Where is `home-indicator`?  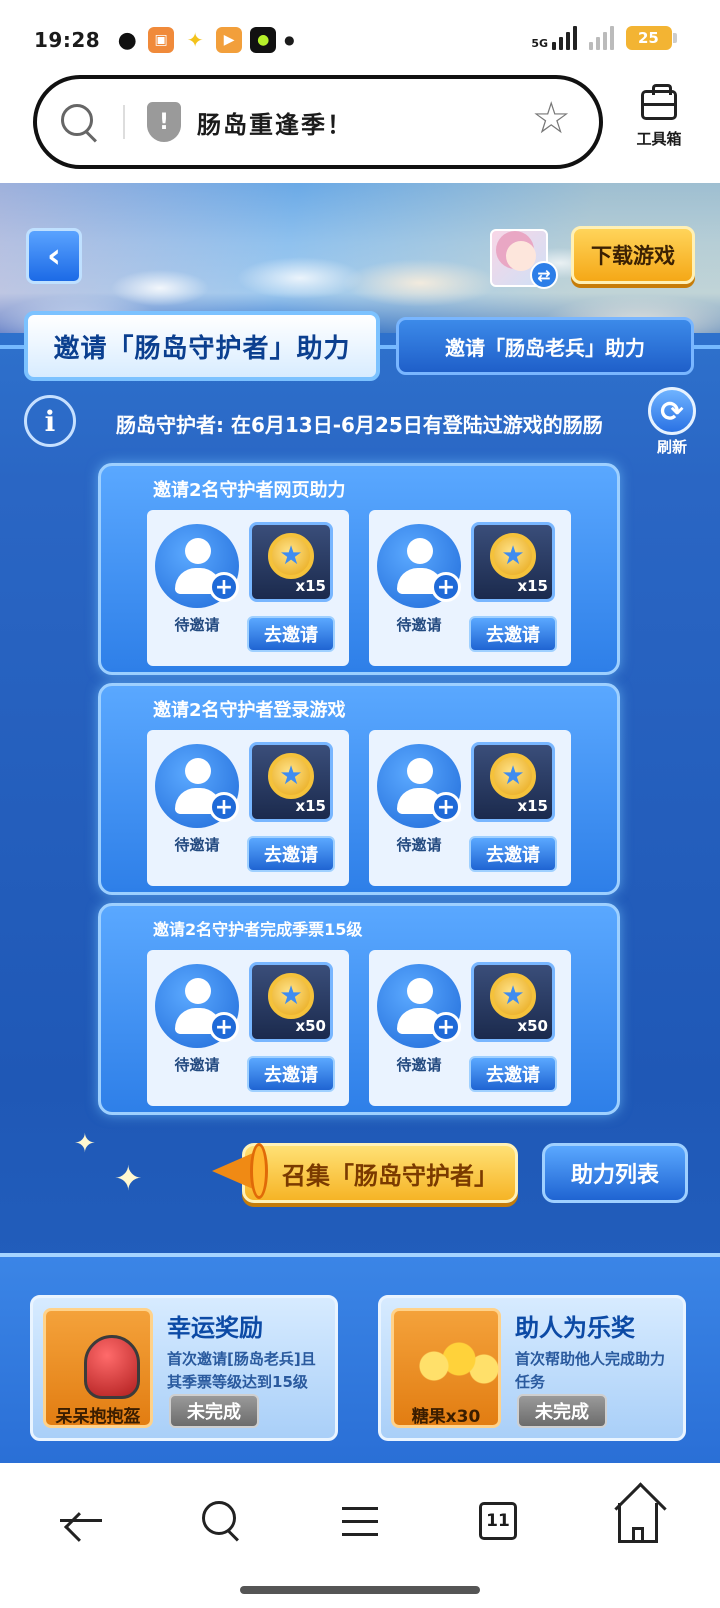
home-indicator is located at coordinates (360, 1590).